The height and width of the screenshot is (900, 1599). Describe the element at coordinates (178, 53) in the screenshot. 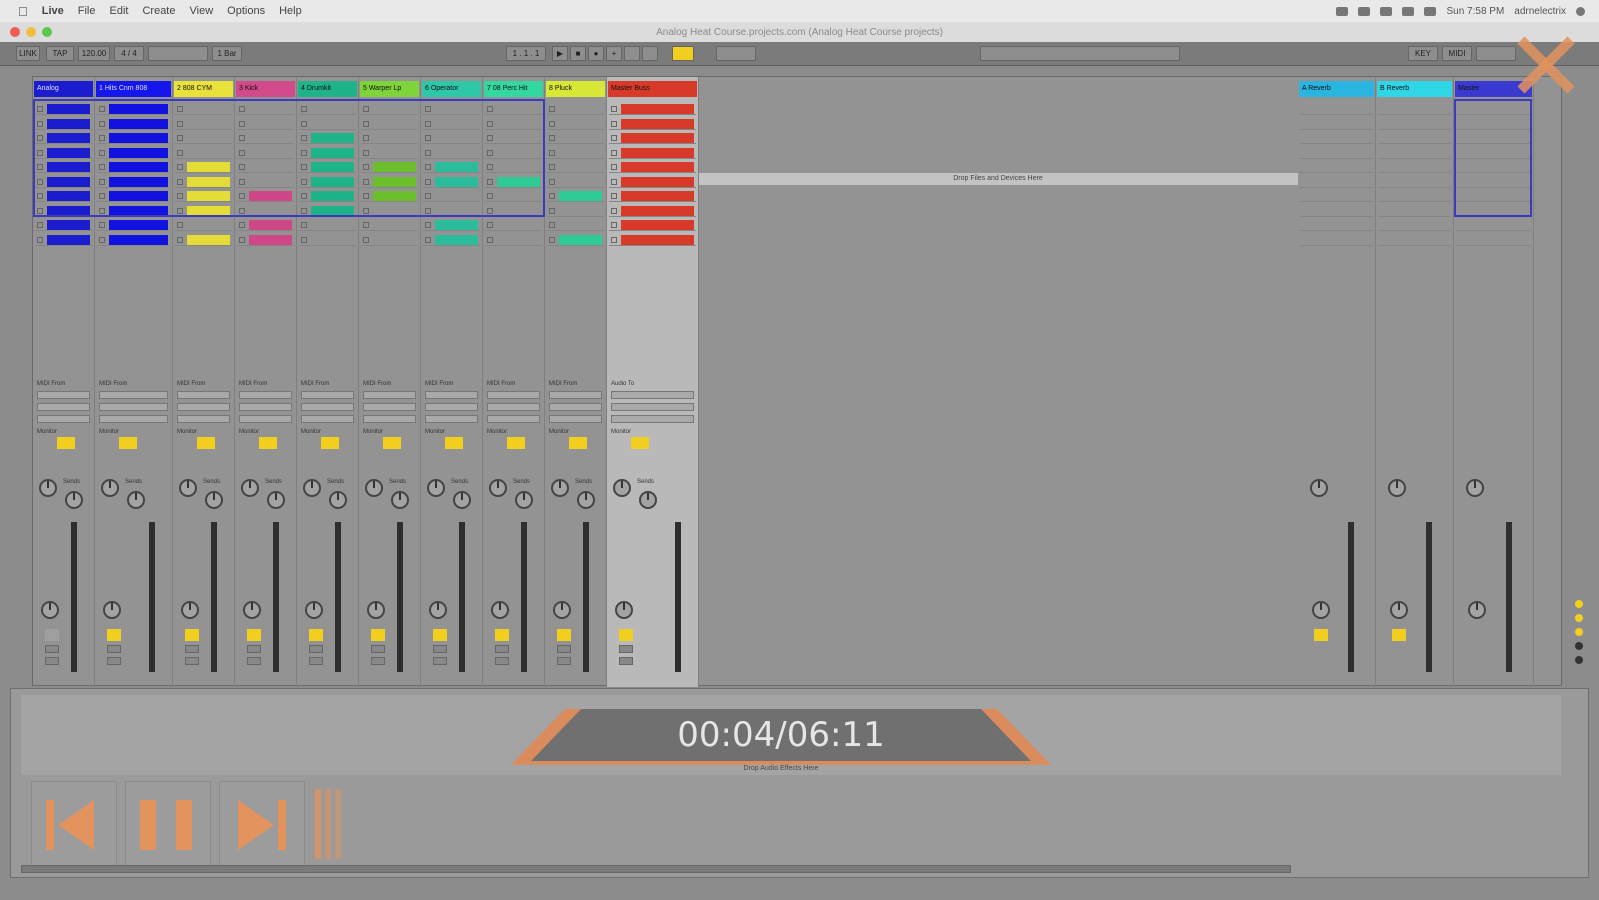

I see `metronome-field` at that location.